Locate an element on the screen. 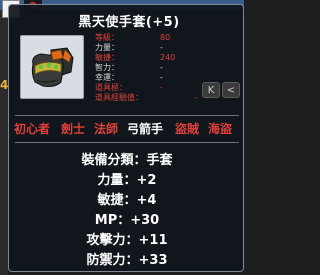 This screenshot has height=275, width=320. stat-category: 裝備分類：手套 is located at coordinates (127, 160).